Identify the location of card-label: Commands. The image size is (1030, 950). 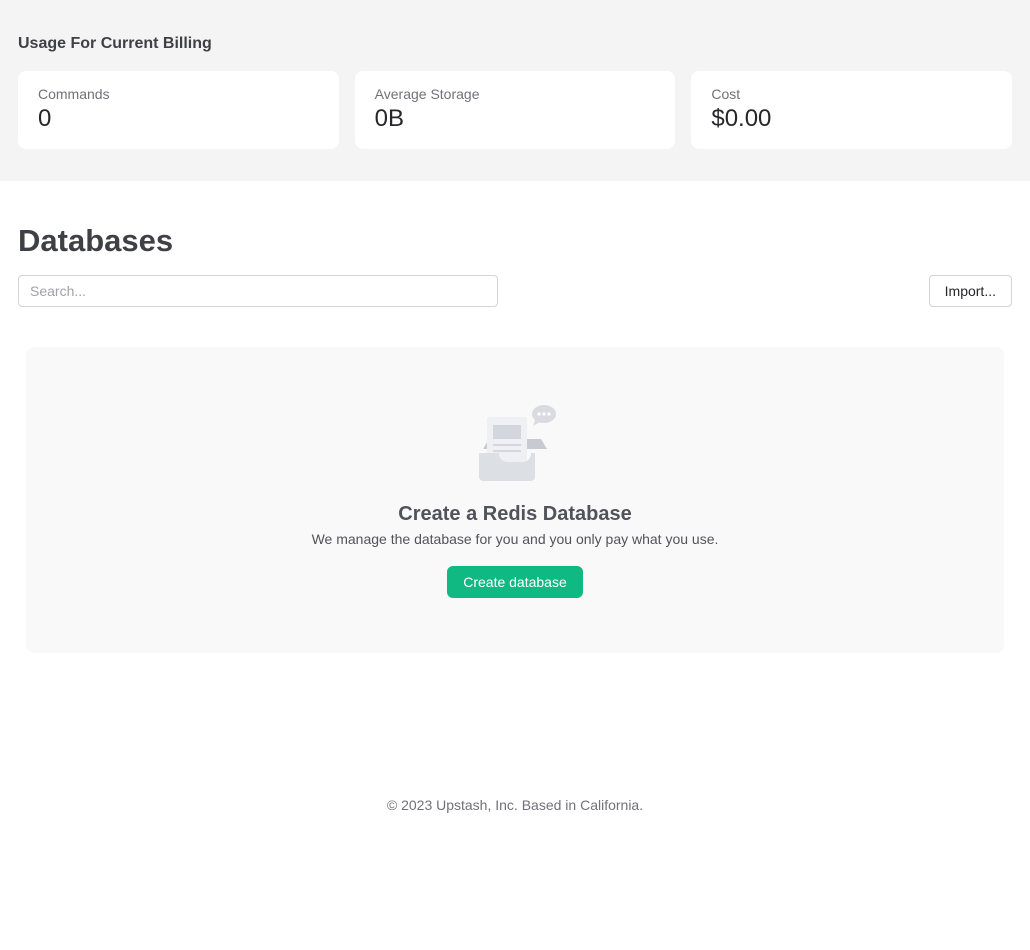
(74, 94).